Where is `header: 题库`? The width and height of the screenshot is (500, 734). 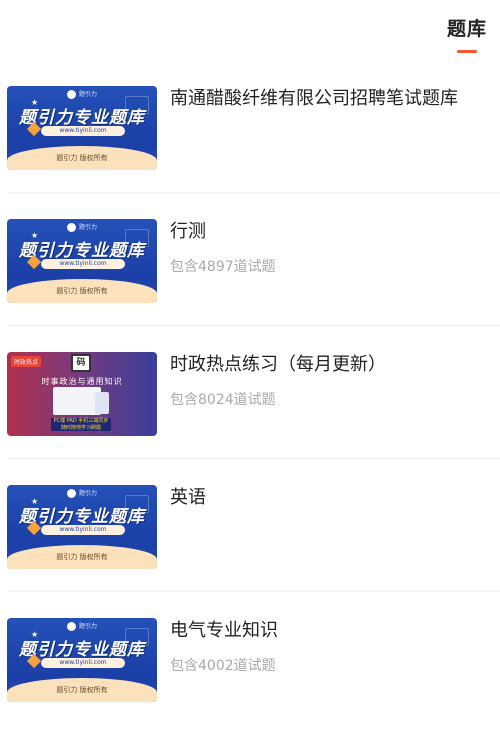 header: 题库 is located at coordinates (250, 30).